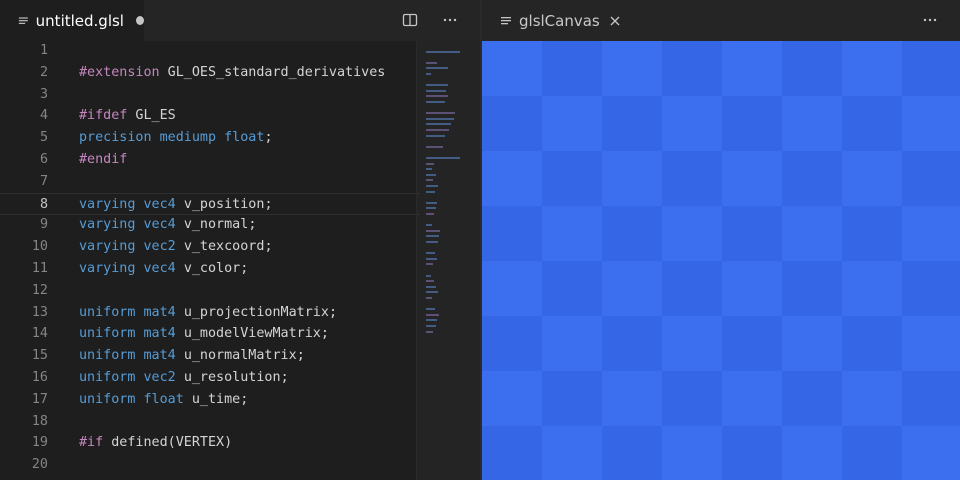  Describe the element at coordinates (210, 478) in the screenshot. I see `code-line: 21 // attribute vec4 a_position; // a_fol` at that location.